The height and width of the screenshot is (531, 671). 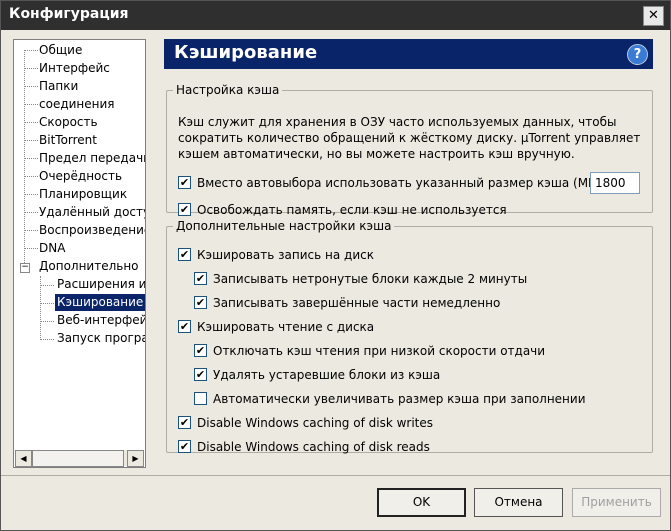 I want to click on cache-settings-legend: Настройка кэша, so click(x=228, y=90).